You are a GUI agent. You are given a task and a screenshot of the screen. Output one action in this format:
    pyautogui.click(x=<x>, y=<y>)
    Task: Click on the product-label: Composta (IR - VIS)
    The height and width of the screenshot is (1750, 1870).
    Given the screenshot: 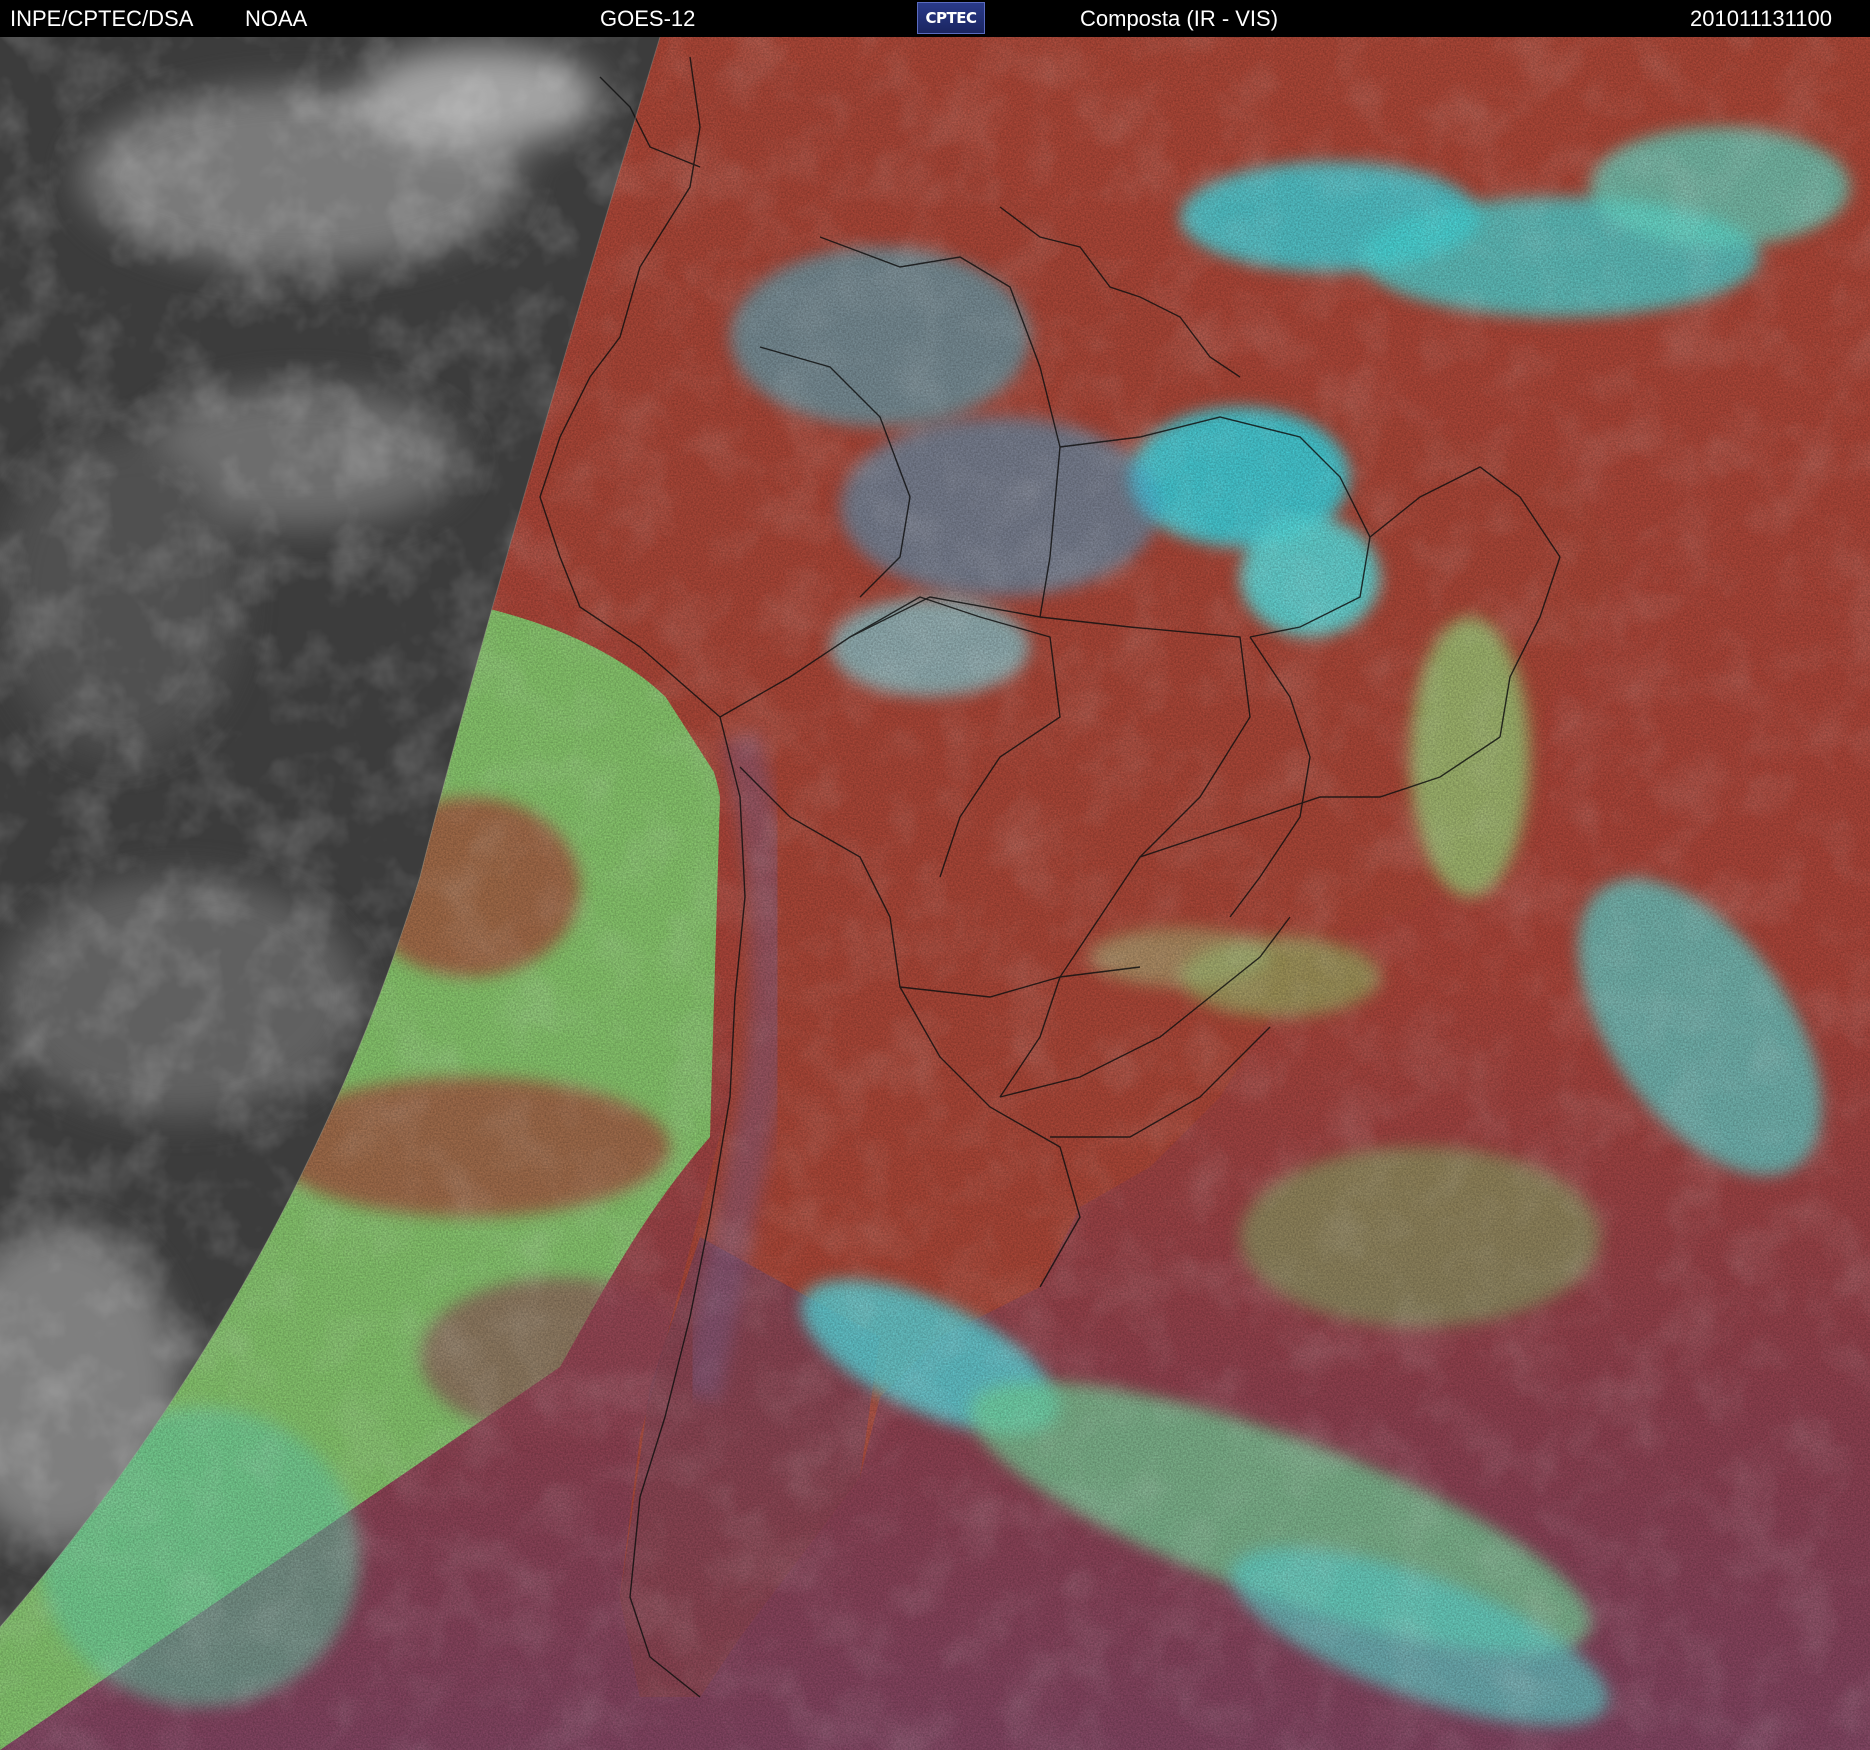 What is the action you would take?
    pyautogui.click(x=1179, y=18)
    